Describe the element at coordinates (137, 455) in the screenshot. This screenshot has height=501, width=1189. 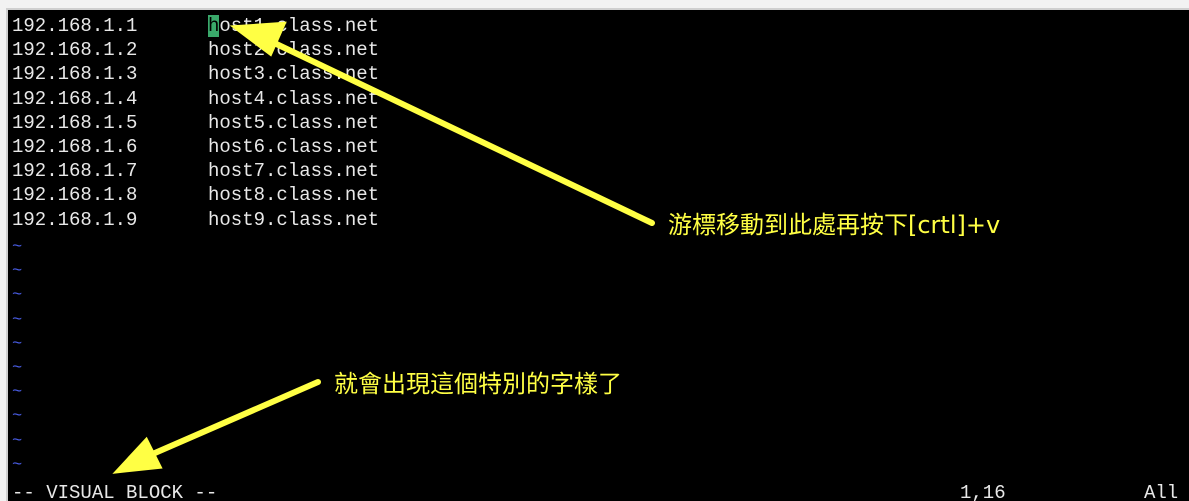
I see `arrow-head-bottom-icon` at that location.